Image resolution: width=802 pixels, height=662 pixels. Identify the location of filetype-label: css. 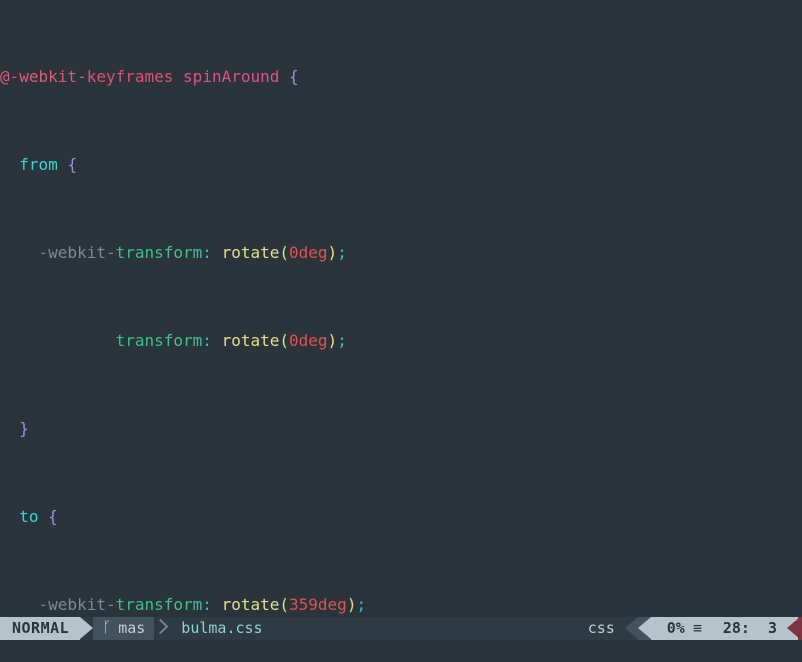
(601, 628).